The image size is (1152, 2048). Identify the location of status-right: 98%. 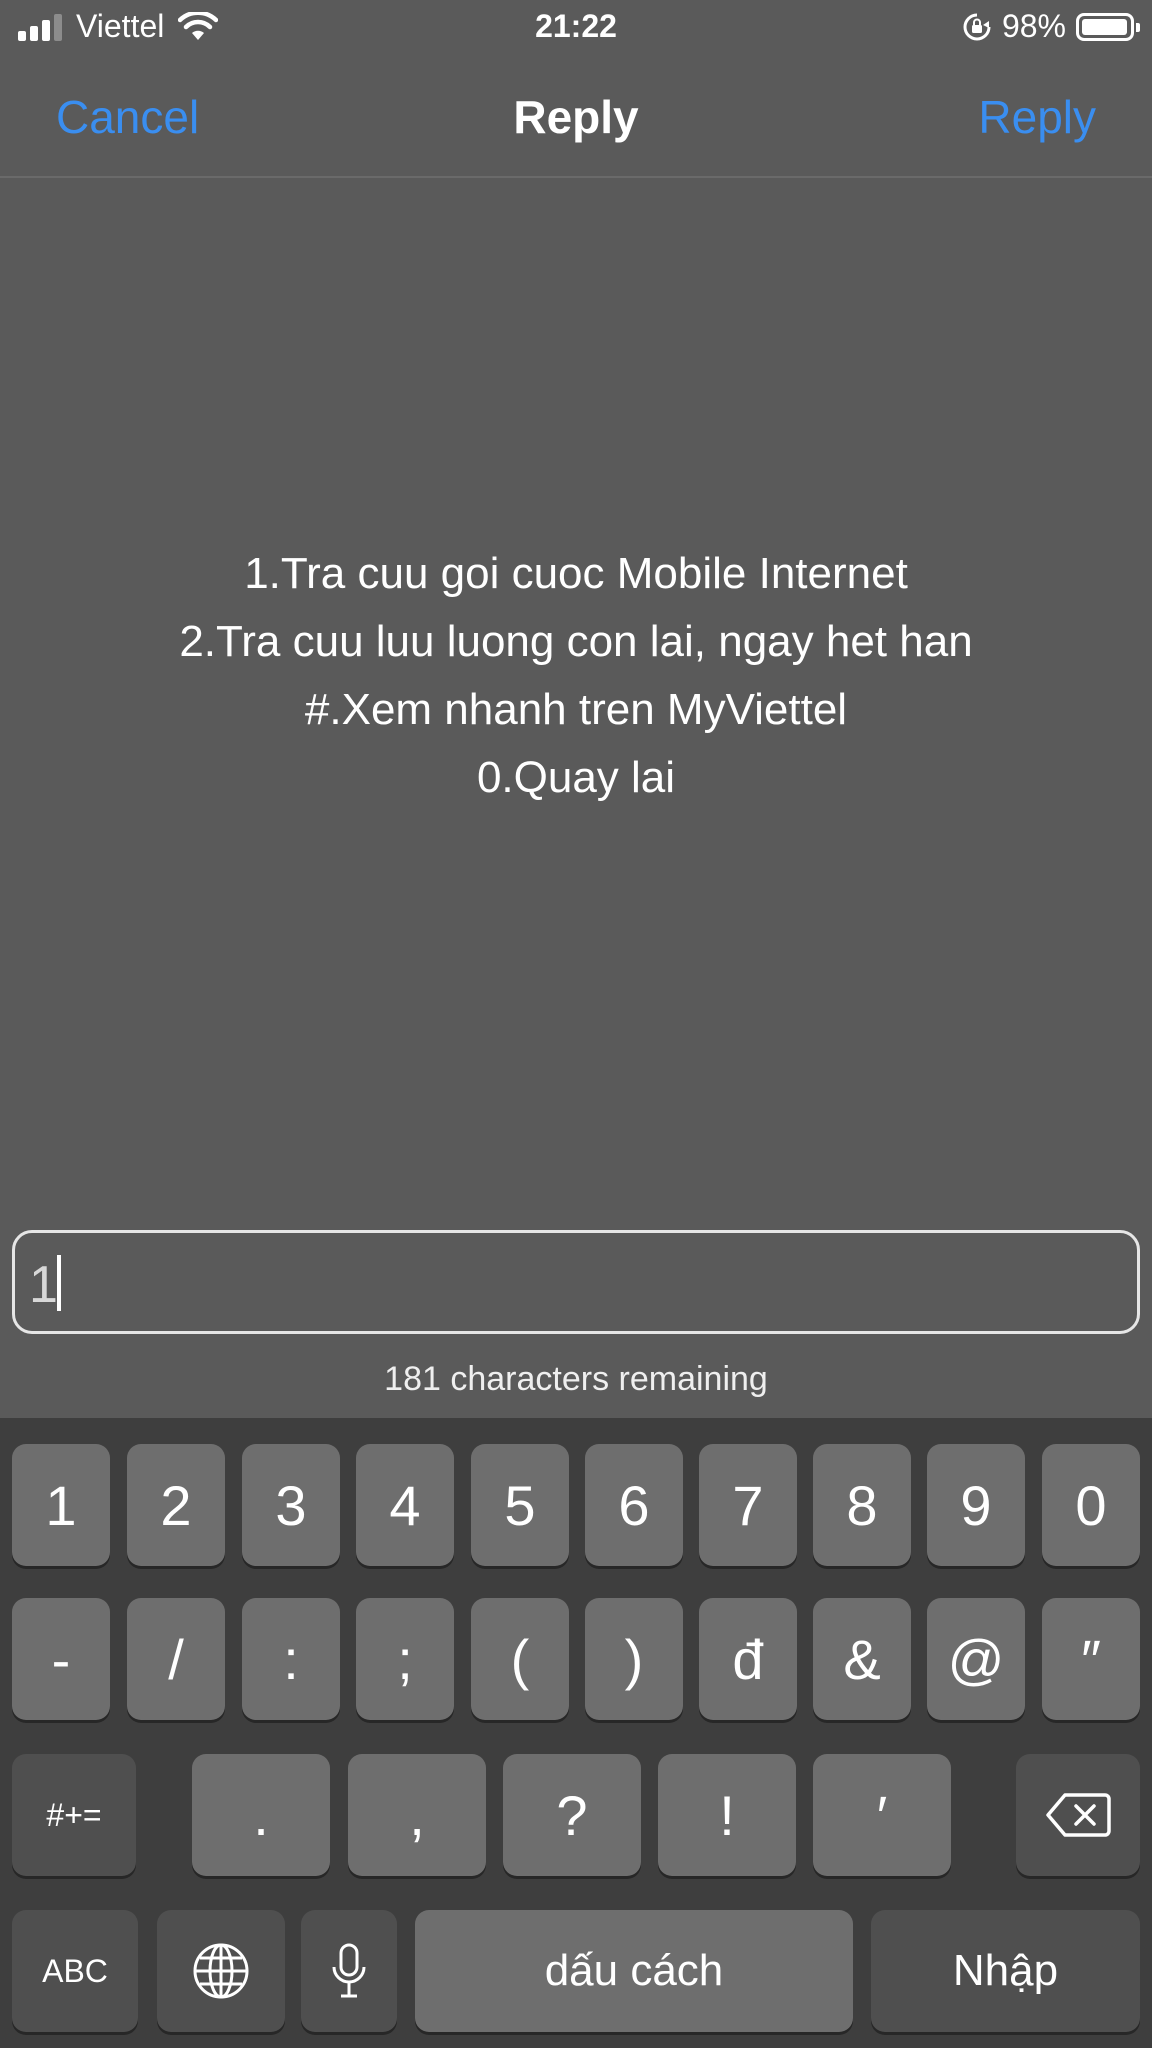
(1051, 26).